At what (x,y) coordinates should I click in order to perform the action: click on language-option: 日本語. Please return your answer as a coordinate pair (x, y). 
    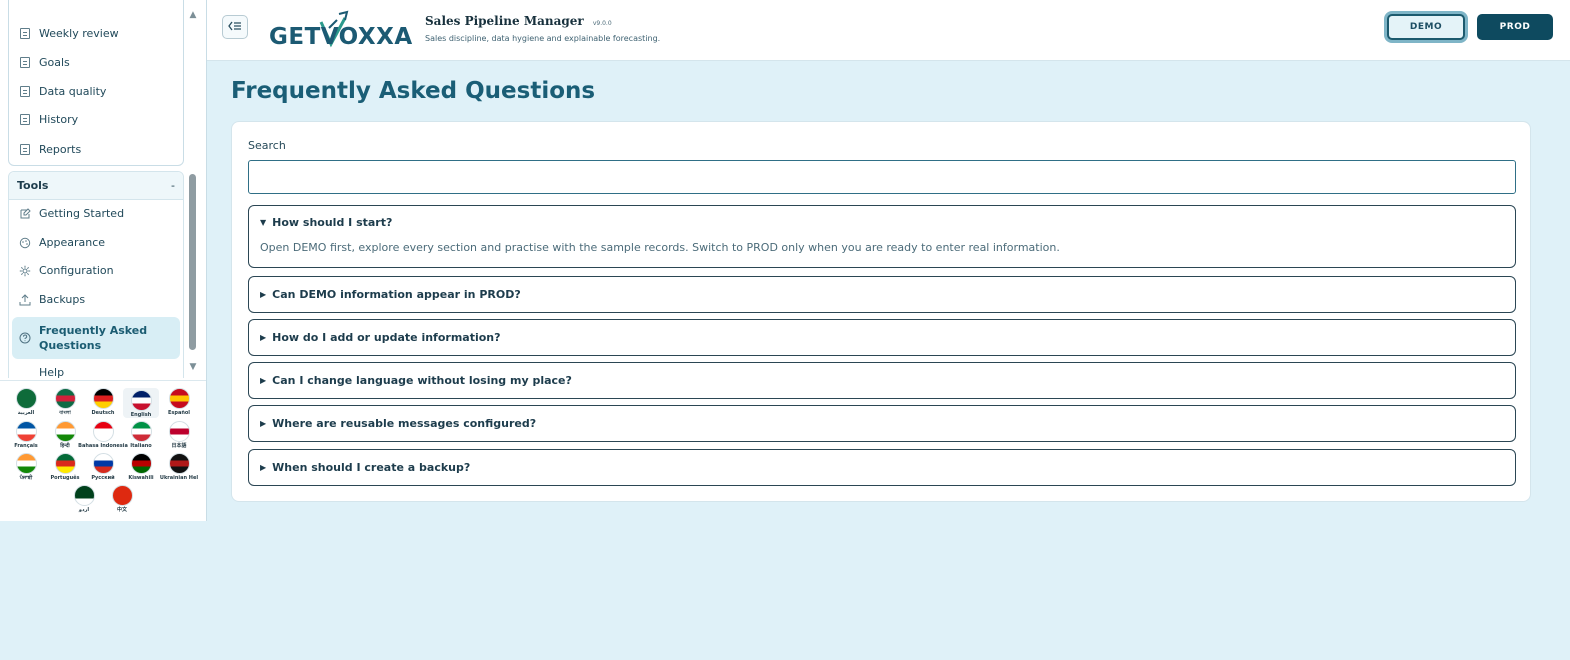
    Looking at the image, I should click on (179, 435).